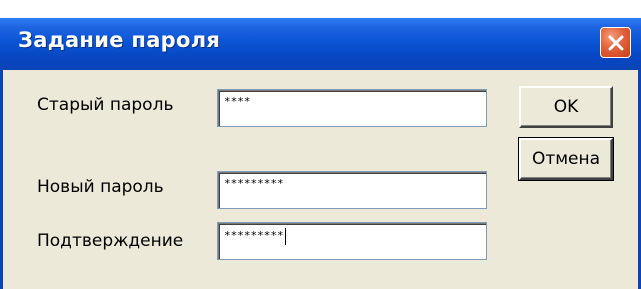 Image resolution: width=641 pixels, height=289 pixels. I want to click on confirm-password-label: Подтверждение, so click(110, 241).